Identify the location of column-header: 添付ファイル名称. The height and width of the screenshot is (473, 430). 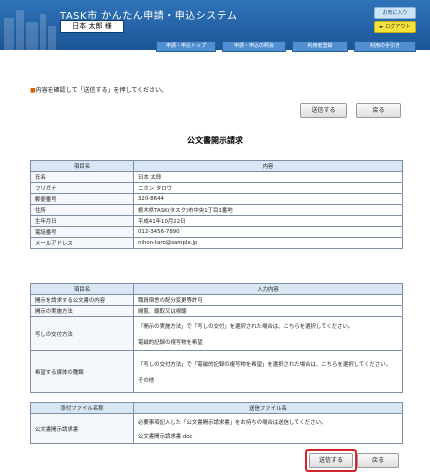
(82, 408).